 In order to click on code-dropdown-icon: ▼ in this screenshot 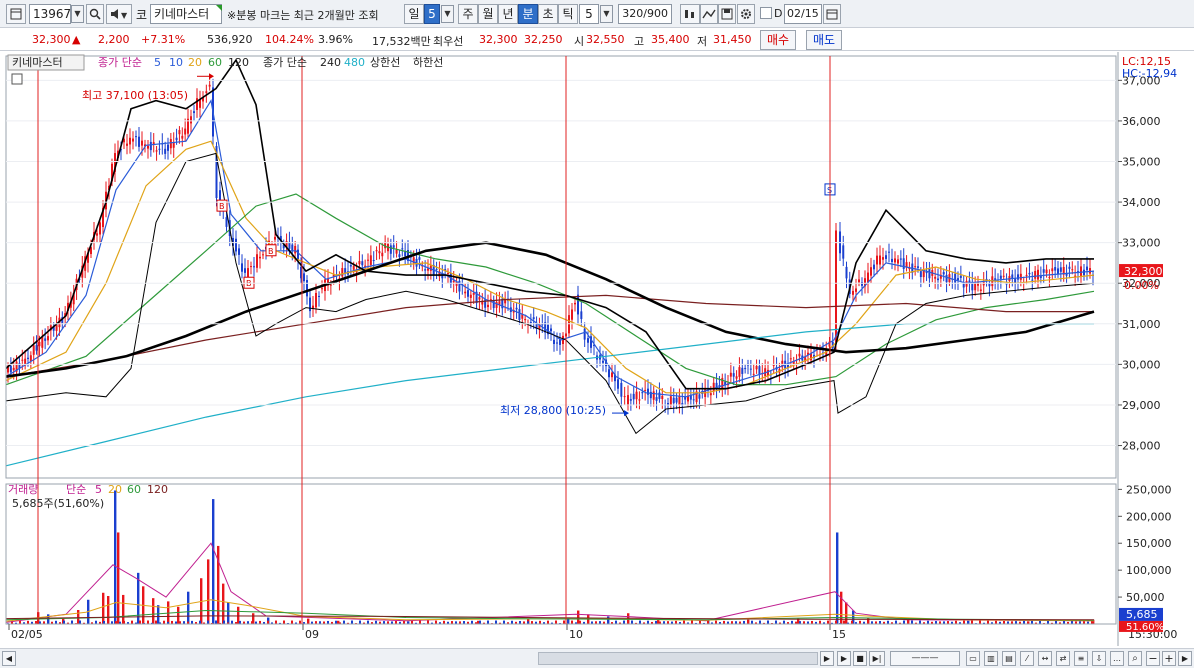, I will do `click(77, 14)`.